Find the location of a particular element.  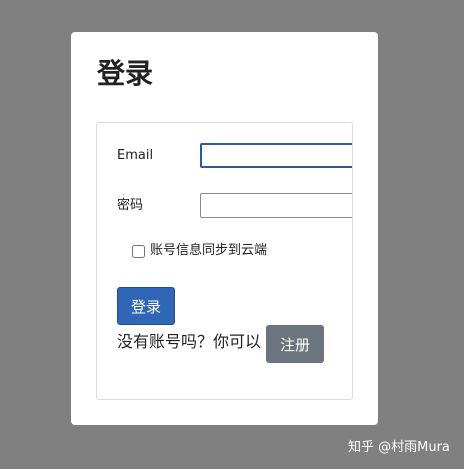

watermark: 知乎 @村雨Mura is located at coordinates (399, 447).